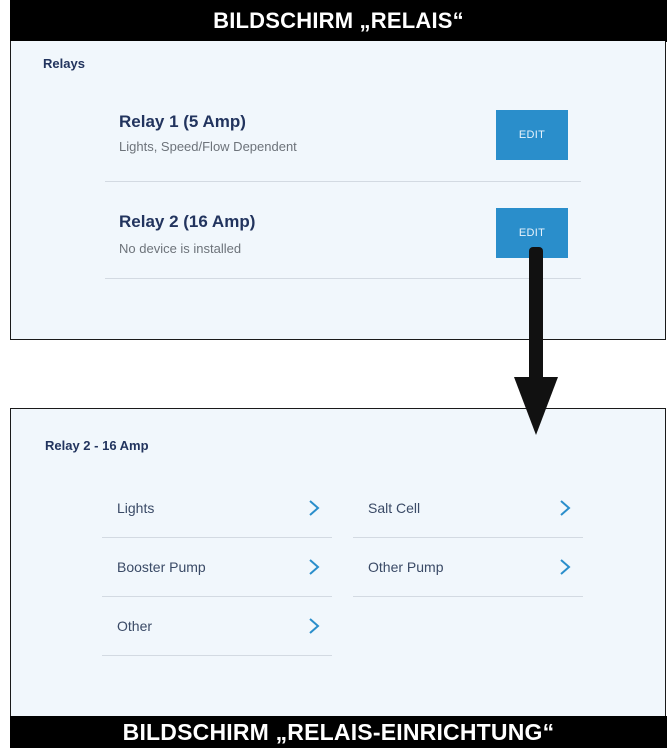 This screenshot has height=748, width=667. What do you see at coordinates (136, 508) in the screenshot?
I see `option-label: Lights` at bounding box center [136, 508].